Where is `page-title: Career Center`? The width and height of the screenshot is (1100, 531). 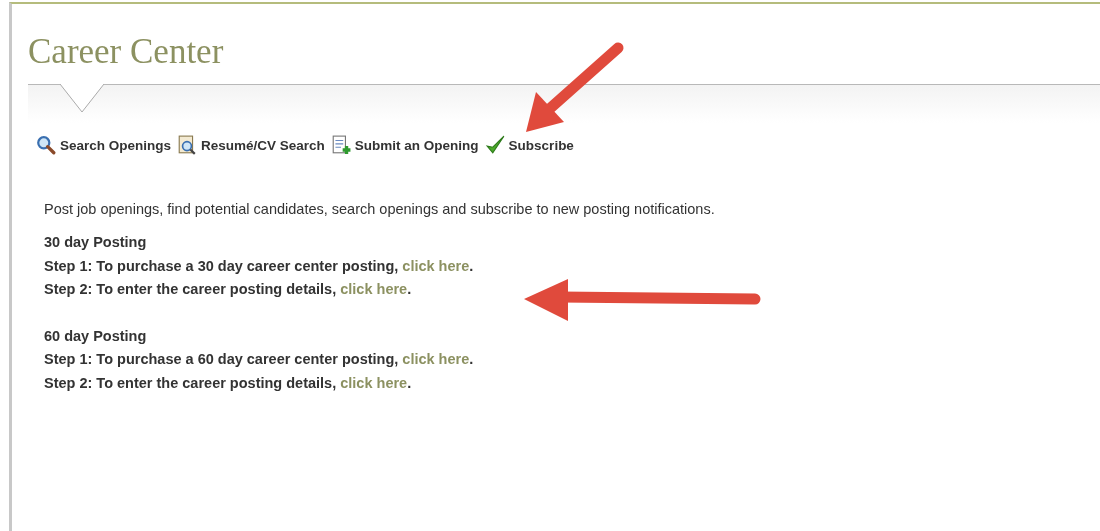 page-title: Career Center is located at coordinates (126, 52).